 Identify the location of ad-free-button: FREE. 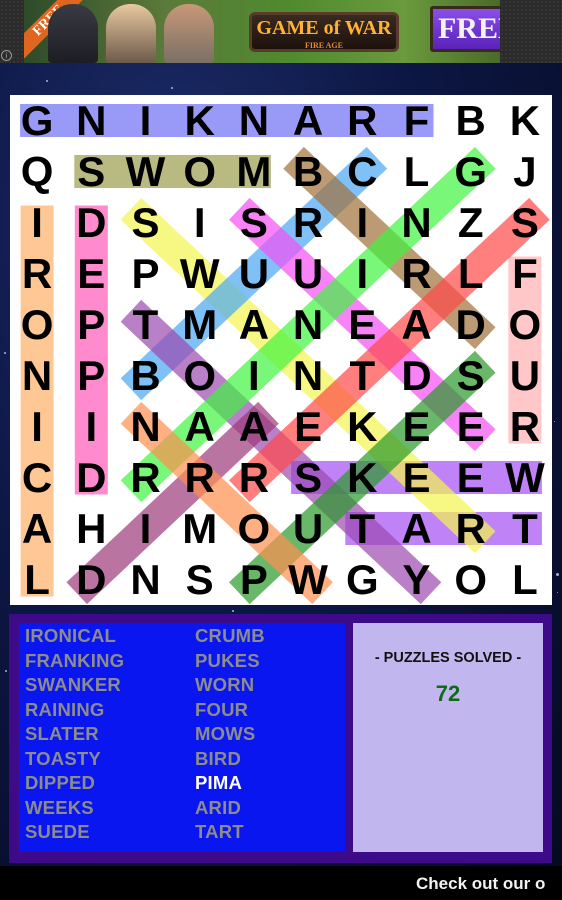
(465, 29).